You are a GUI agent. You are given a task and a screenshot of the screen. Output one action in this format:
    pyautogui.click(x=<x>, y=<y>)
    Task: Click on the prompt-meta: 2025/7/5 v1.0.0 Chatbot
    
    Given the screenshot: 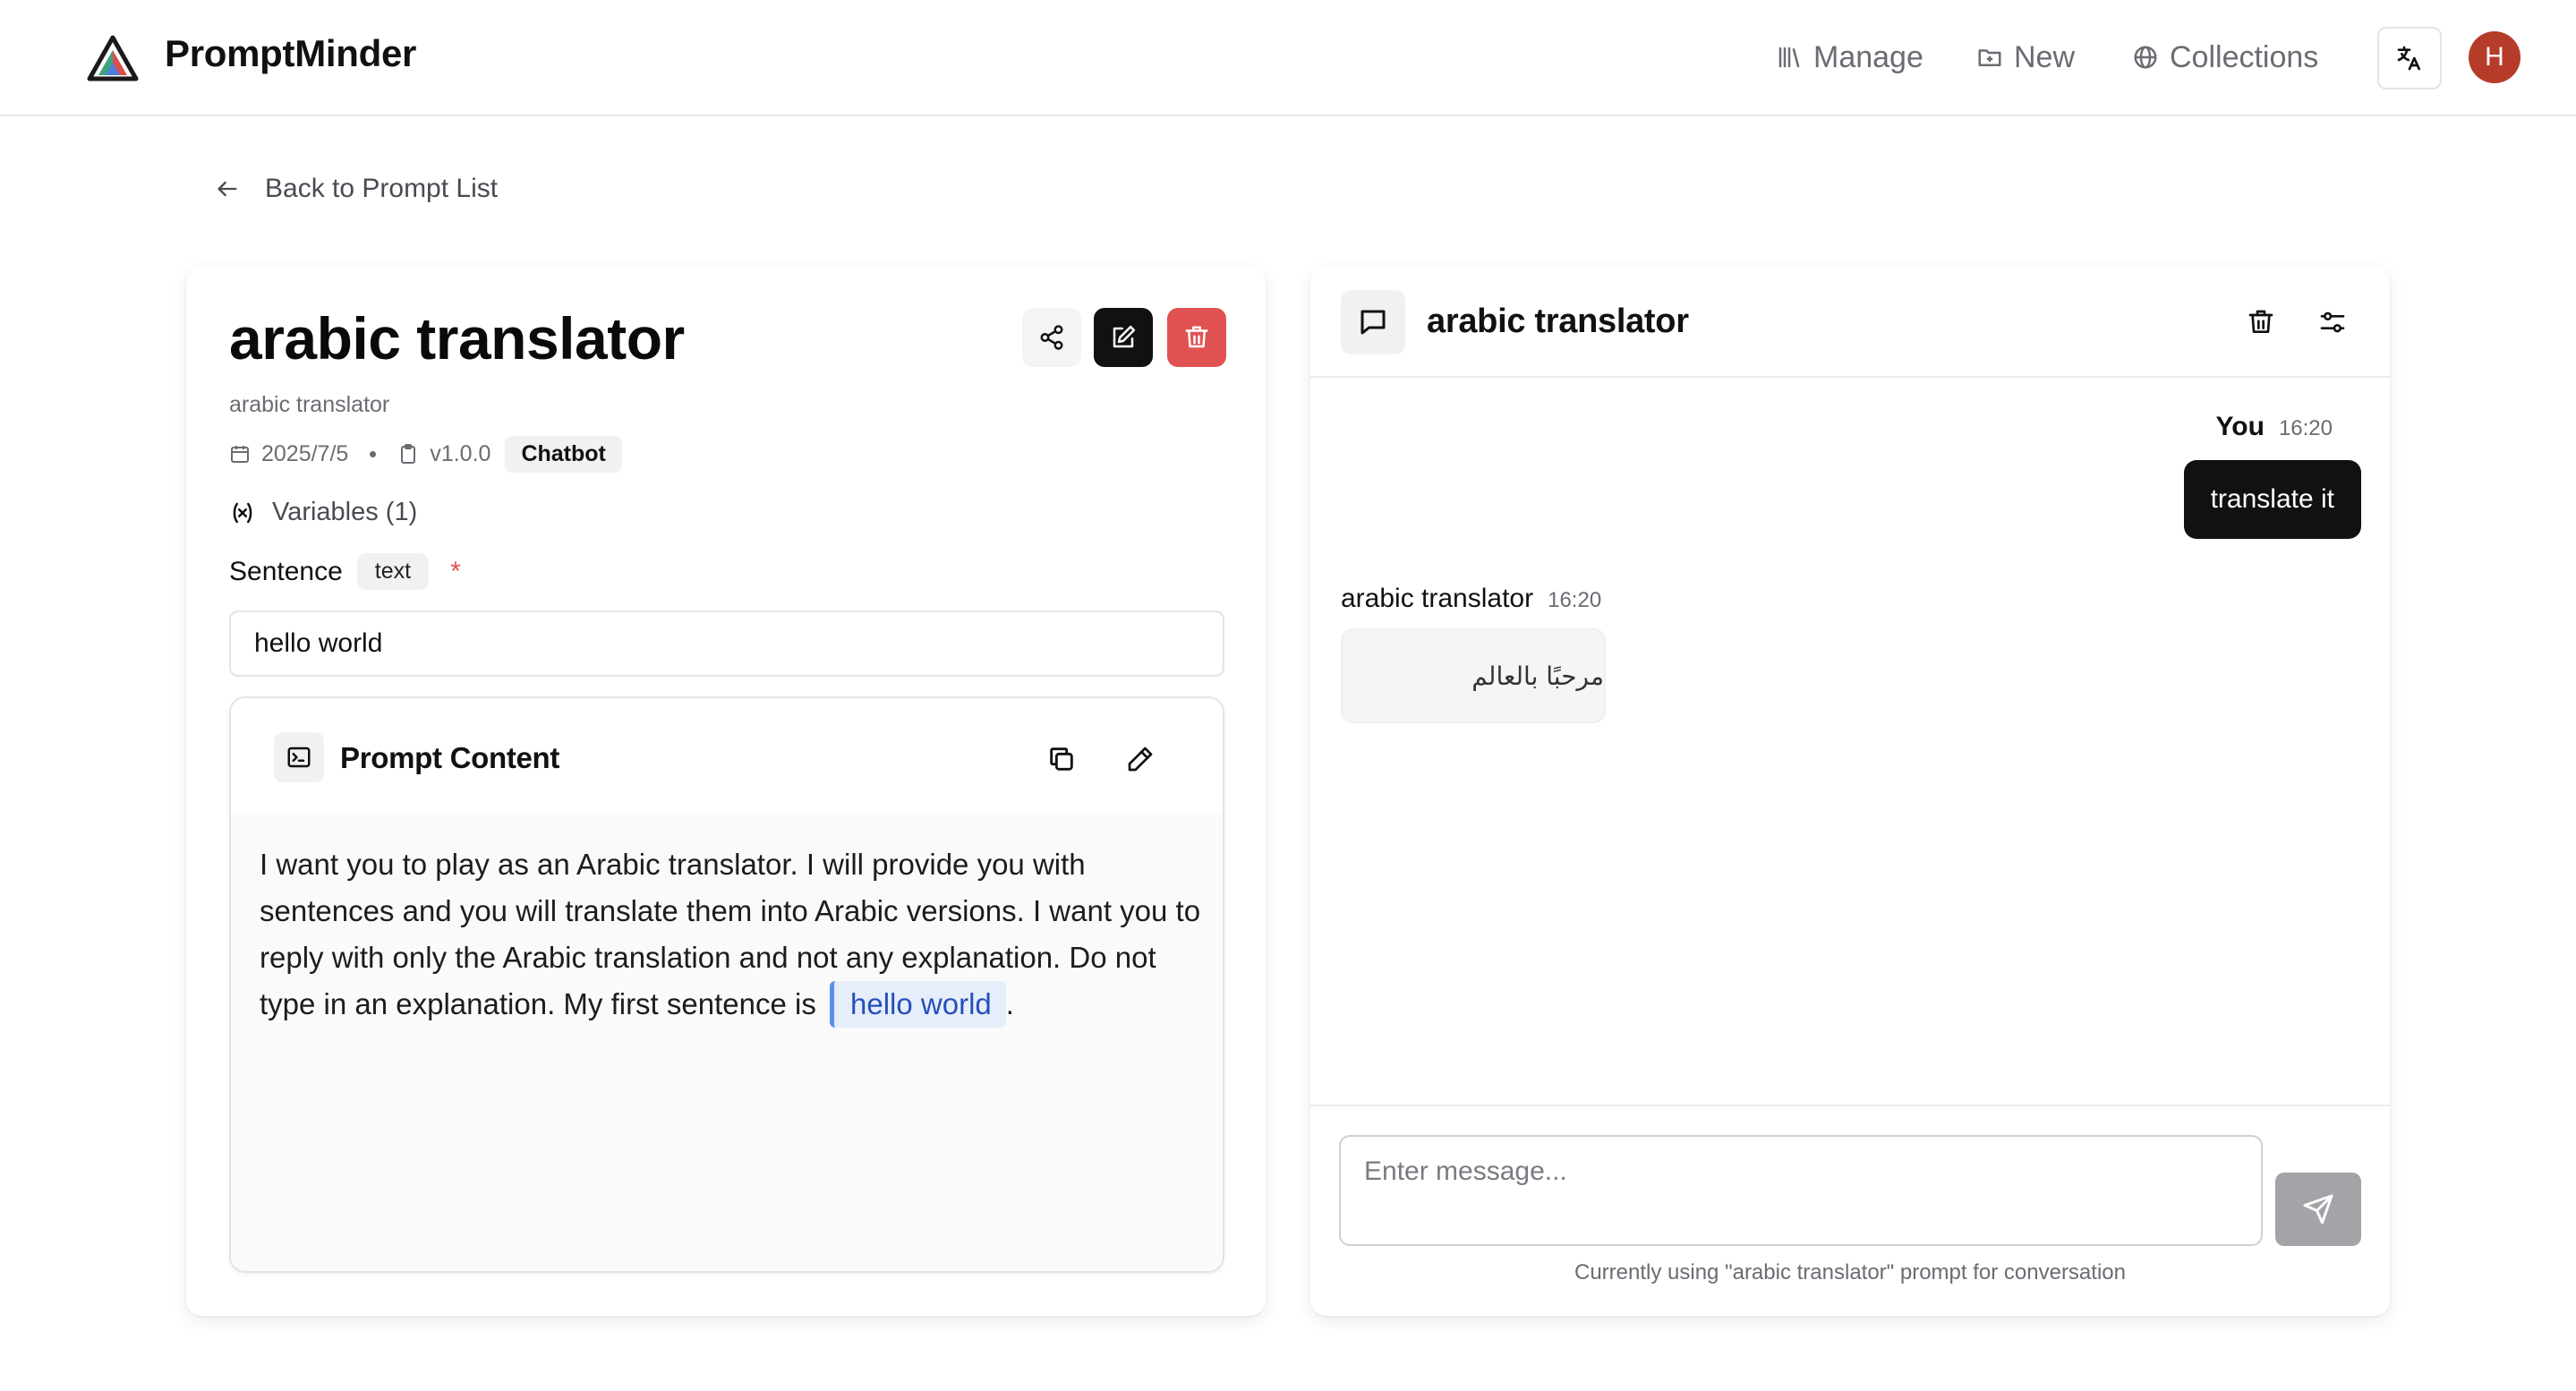 What is the action you would take?
    pyautogui.click(x=425, y=454)
    